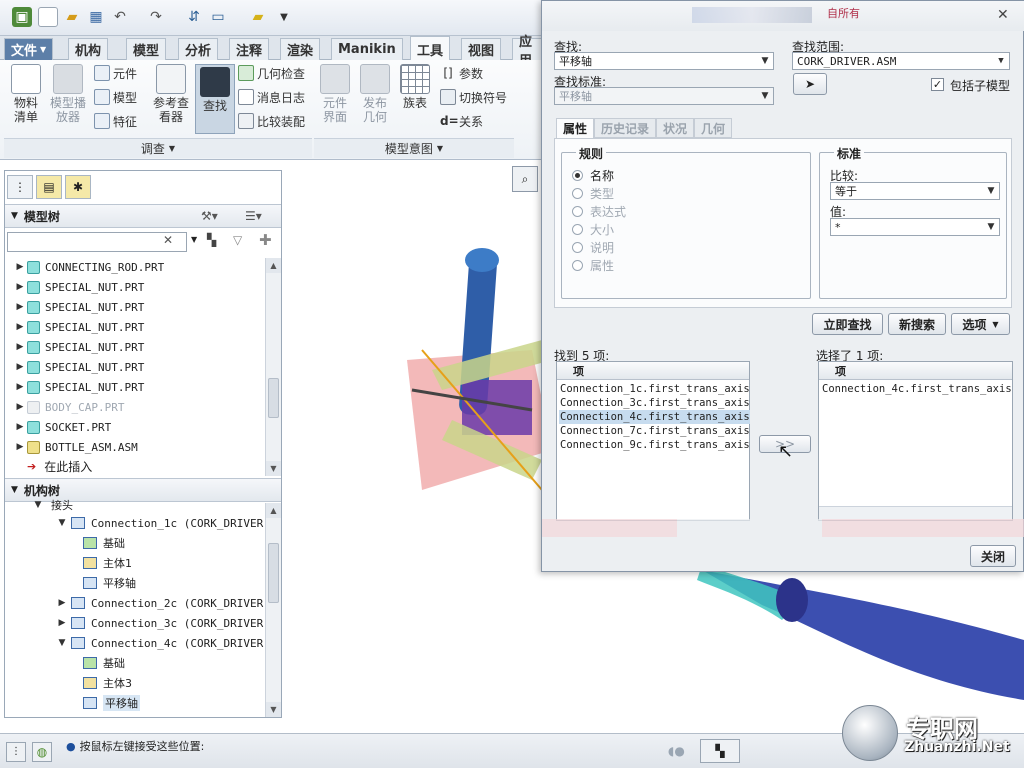 This screenshot has width=1024, height=768. What do you see at coordinates (653, 371) in the screenshot?
I see `found-column-header: 项` at bounding box center [653, 371].